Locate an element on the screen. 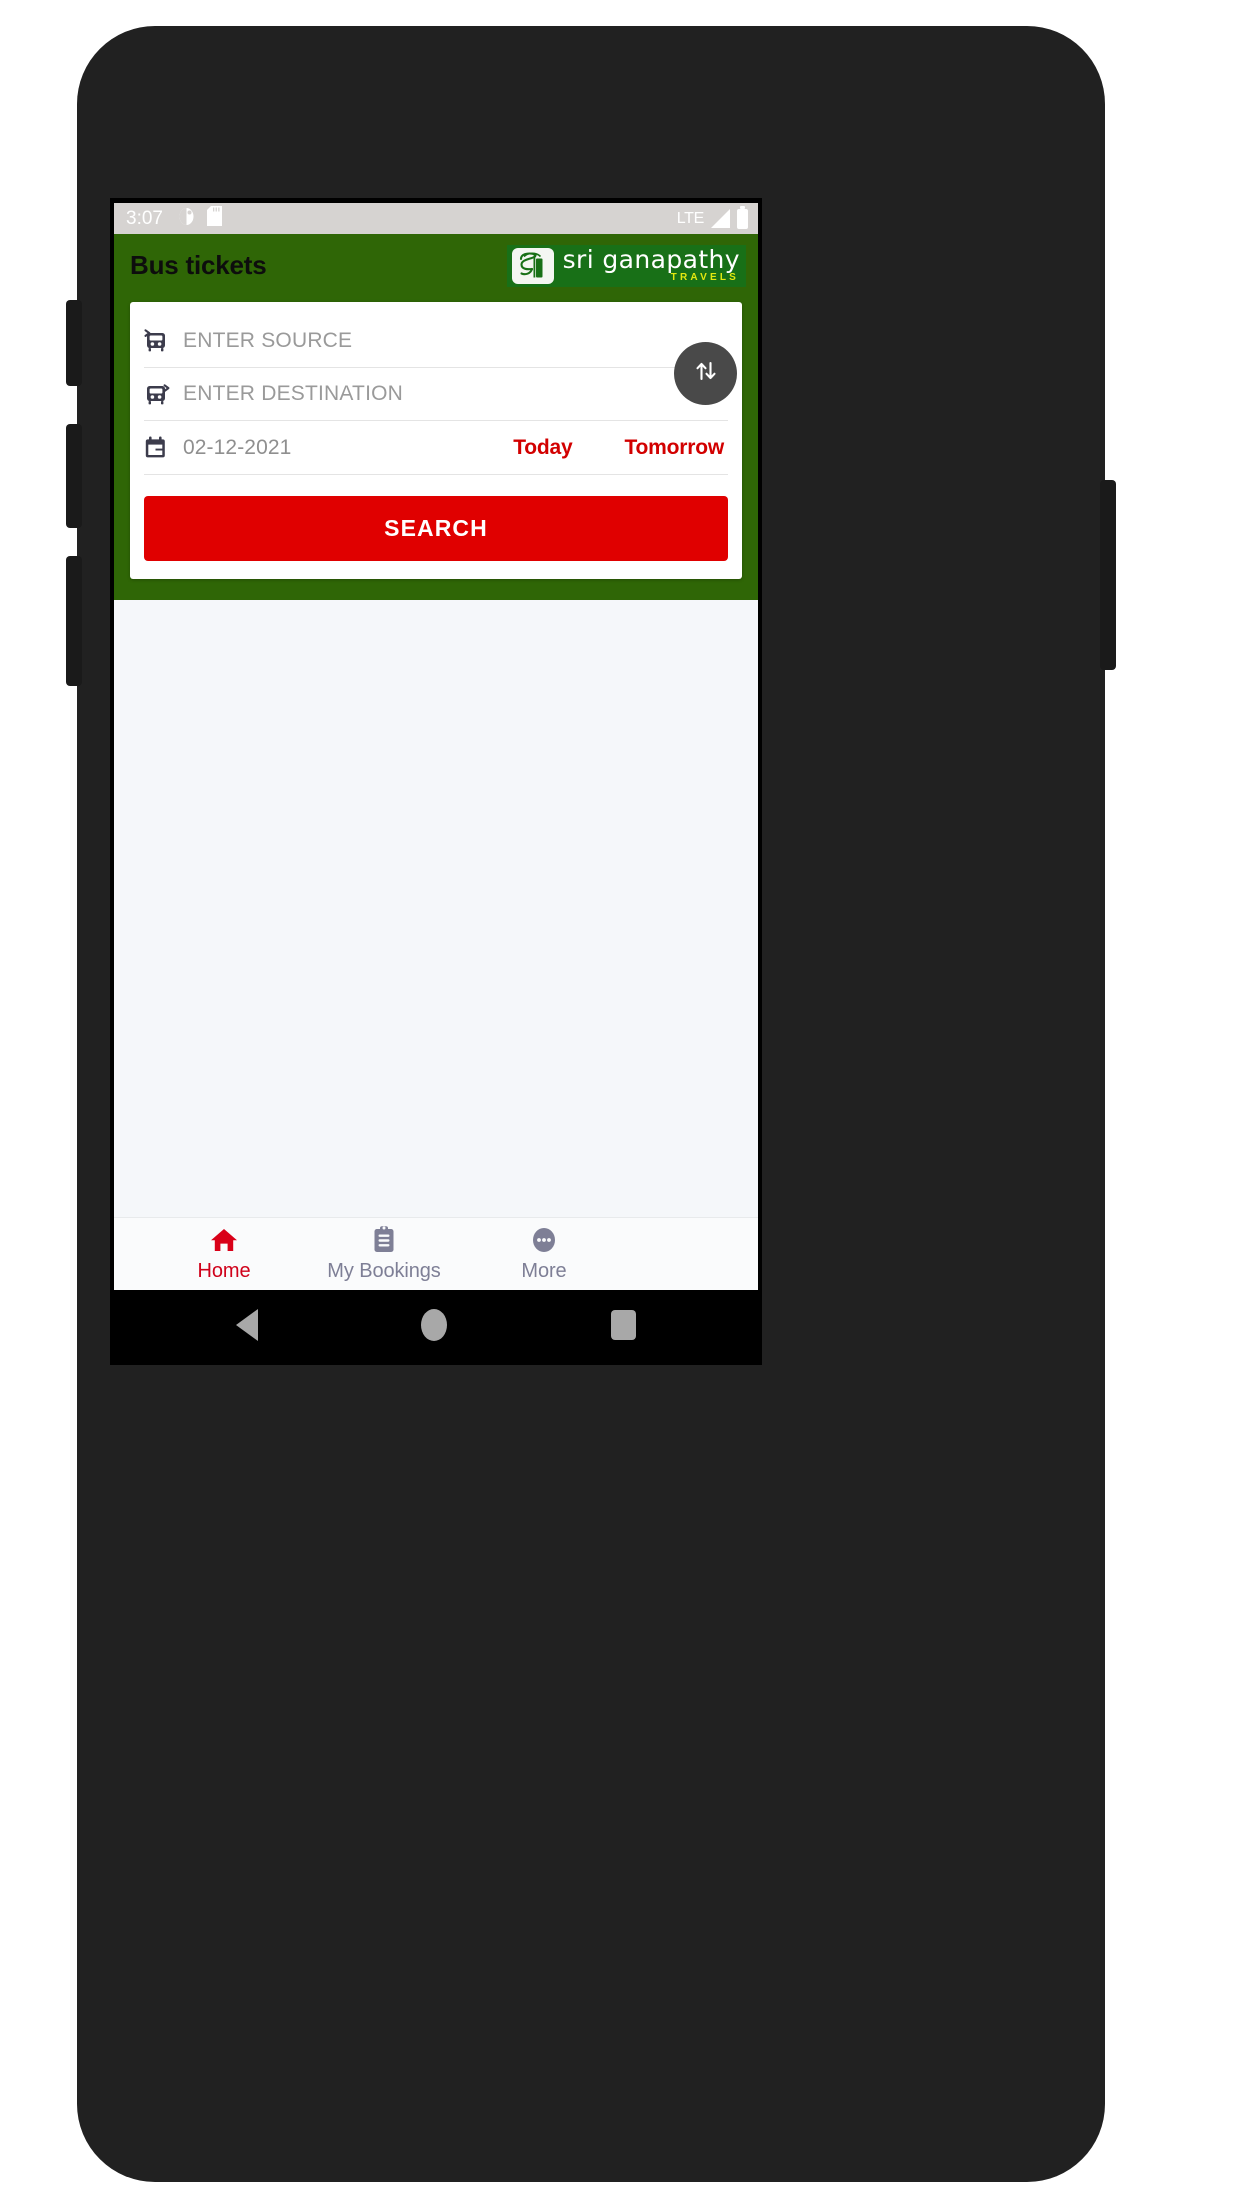 The height and width of the screenshot is (2208, 1242). network-type-label: LTE is located at coordinates (690, 218).